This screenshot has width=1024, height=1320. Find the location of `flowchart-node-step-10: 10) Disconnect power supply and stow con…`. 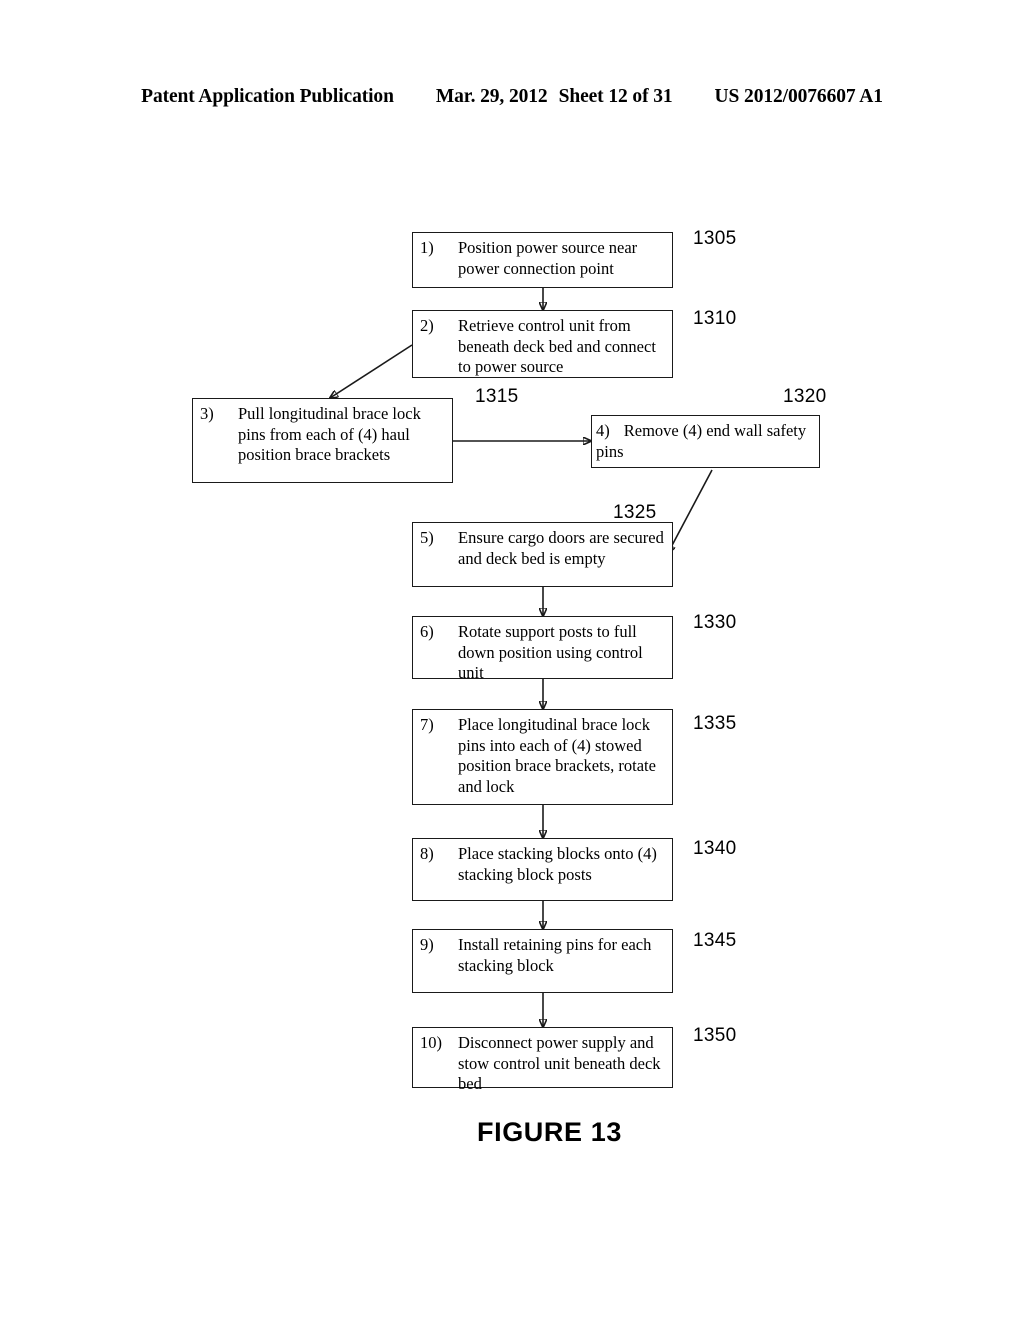

flowchart-node-step-10: 10) Disconnect power supply and stow con… is located at coordinates (542, 1060).